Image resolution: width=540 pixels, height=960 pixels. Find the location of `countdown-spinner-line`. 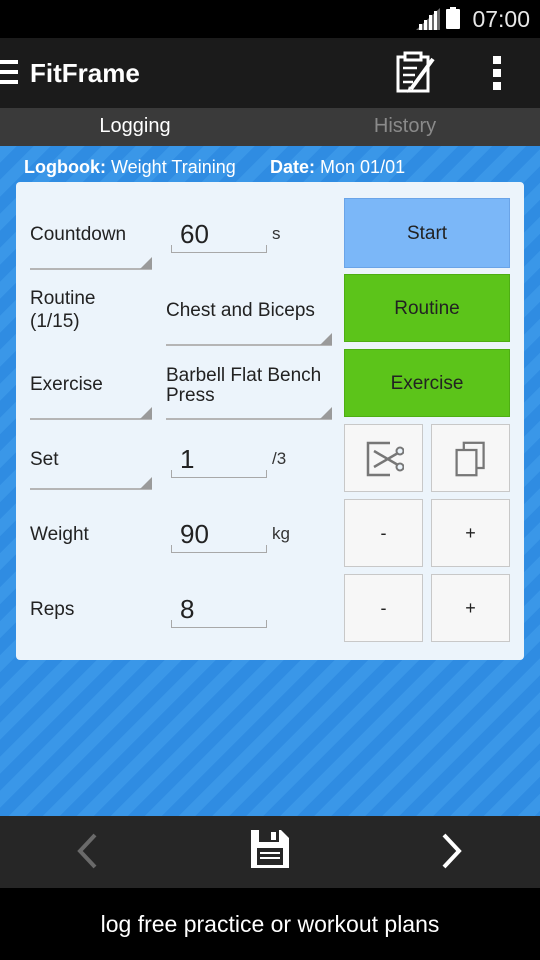

countdown-spinner-line is located at coordinates (91, 269).